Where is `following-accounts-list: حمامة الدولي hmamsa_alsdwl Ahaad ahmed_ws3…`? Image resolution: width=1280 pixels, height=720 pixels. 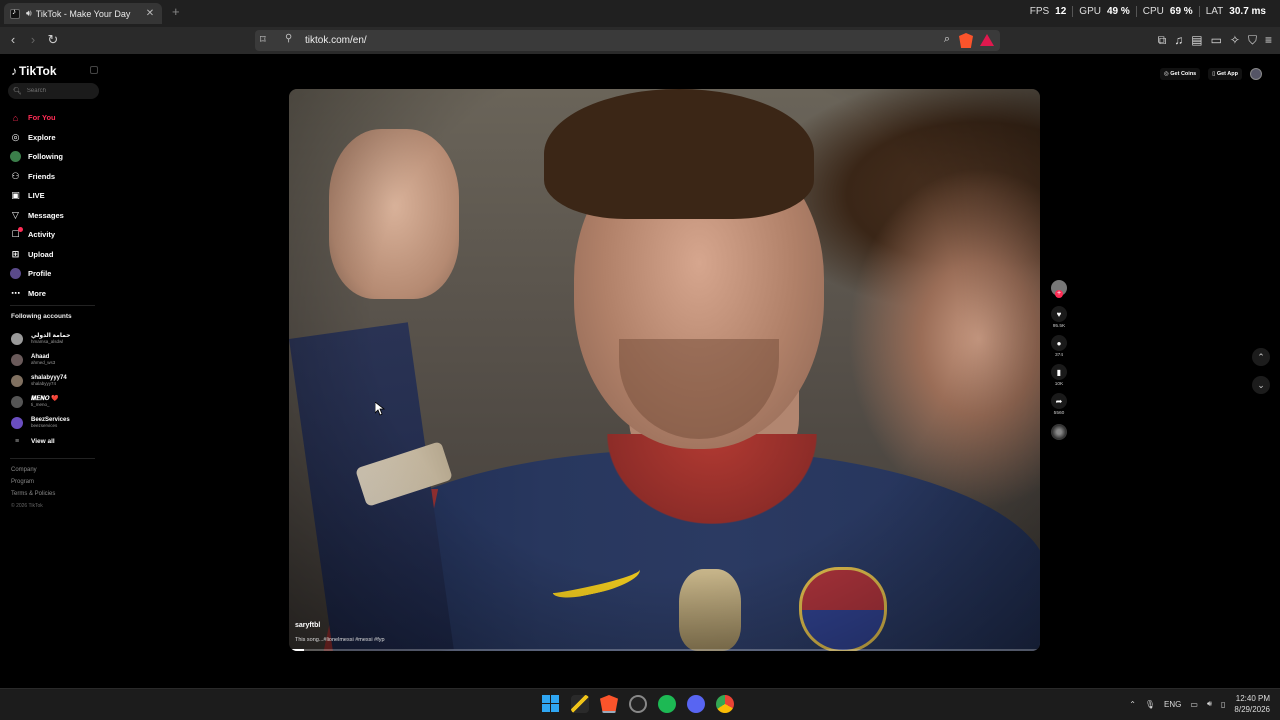
following-accounts-list: حمامة الدولي hmamsa_alsdwl Ahaad ahmed_ws3… is located at coordinates (56, 388).